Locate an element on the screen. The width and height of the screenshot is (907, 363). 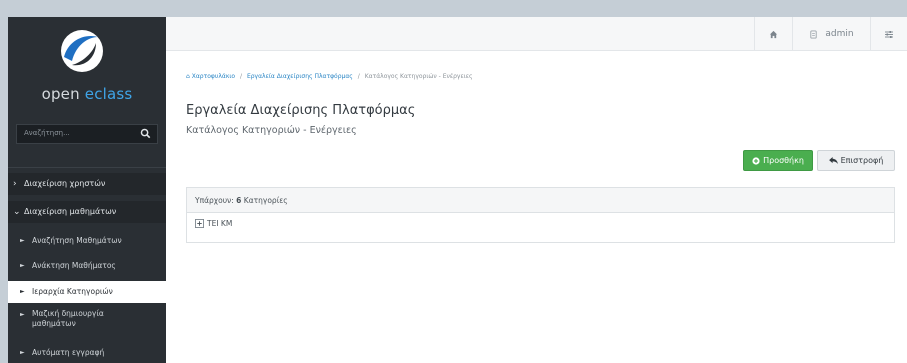
eclass-logo is located at coordinates (82, 51).